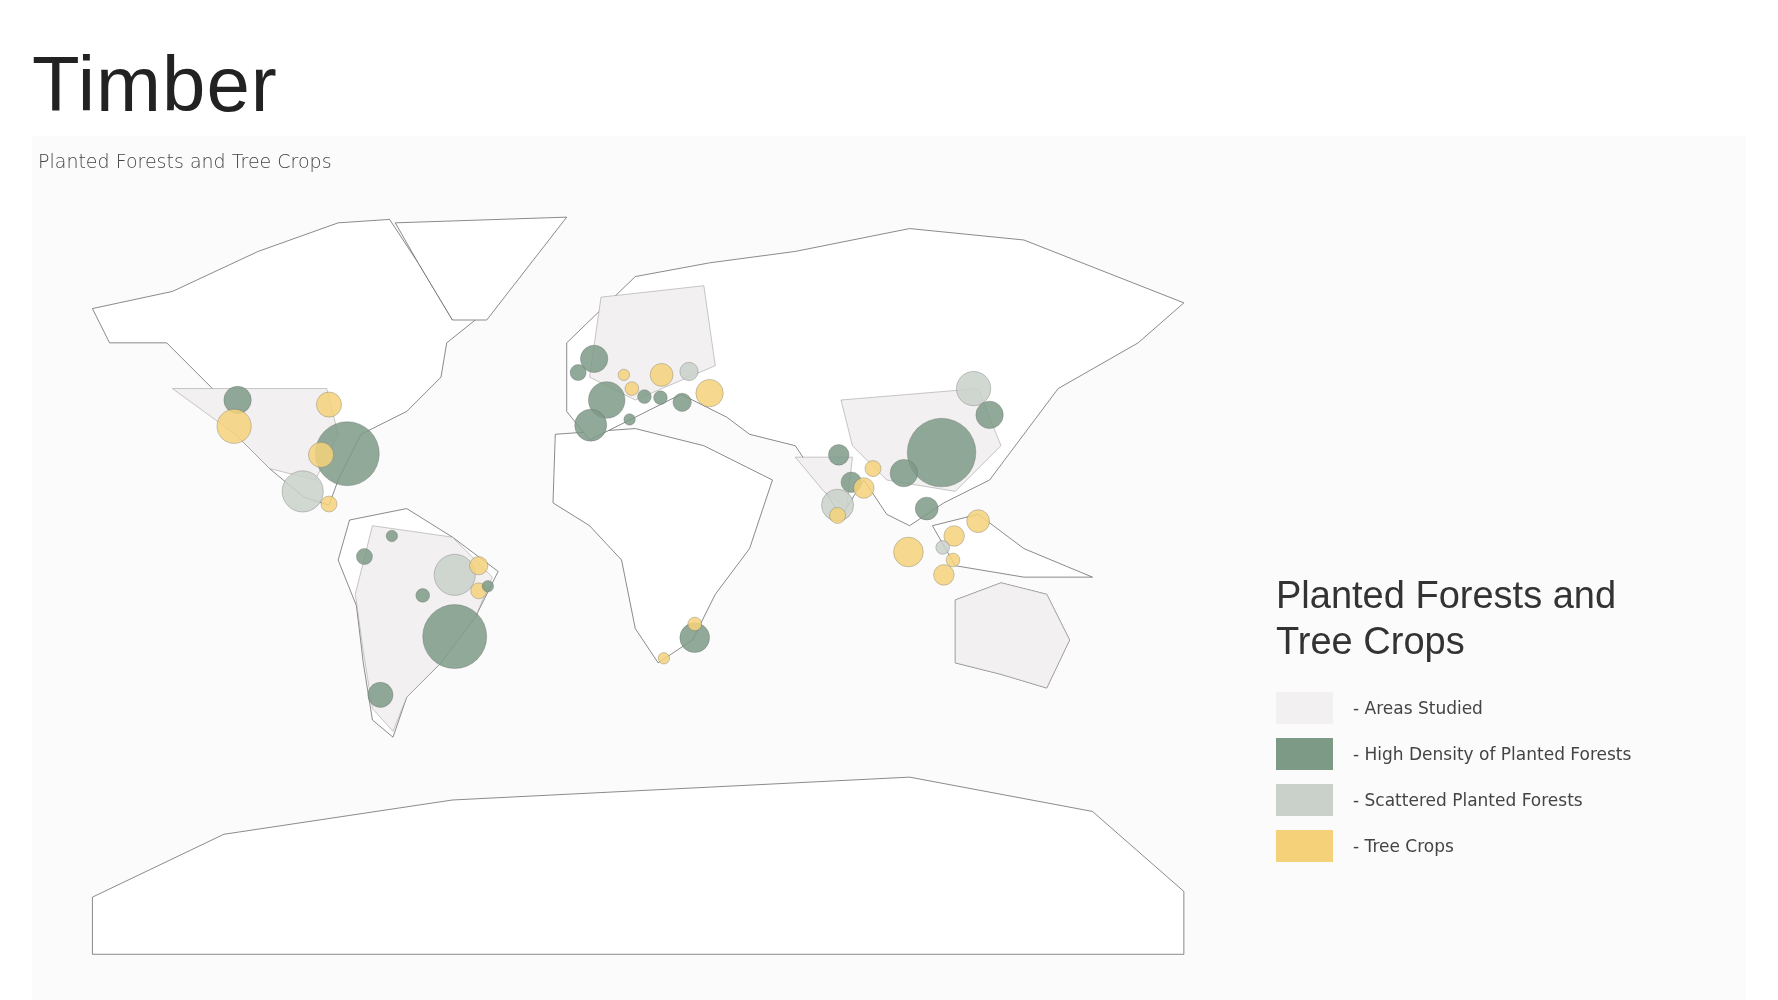 The width and height of the screenshot is (1778, 1000). I want to click on page-title: Timber, so click(155, 84).